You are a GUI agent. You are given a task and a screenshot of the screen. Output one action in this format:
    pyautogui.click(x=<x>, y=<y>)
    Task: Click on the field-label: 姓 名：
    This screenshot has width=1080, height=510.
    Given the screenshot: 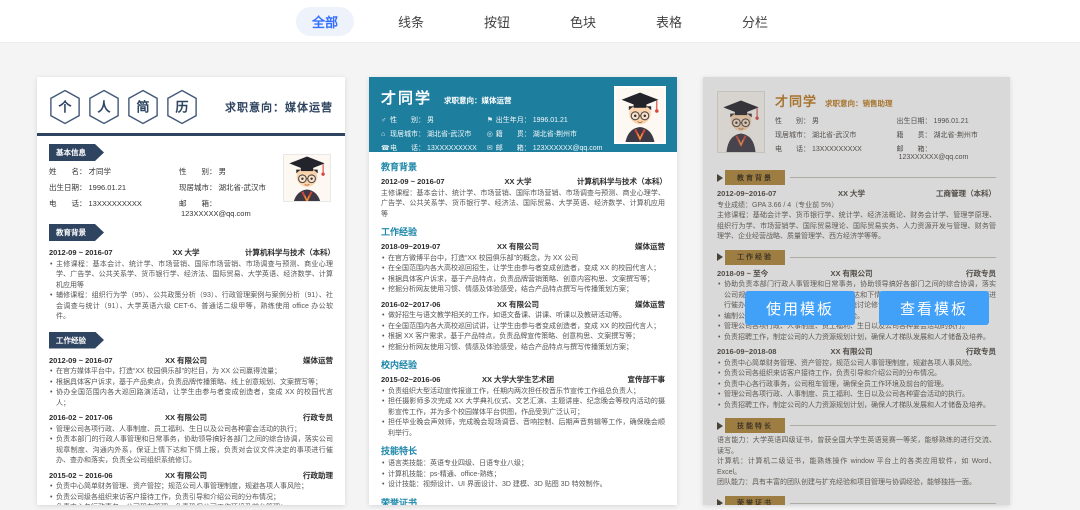 What is the action you would take?
    pyautogui.click(x=68, y=171)
    